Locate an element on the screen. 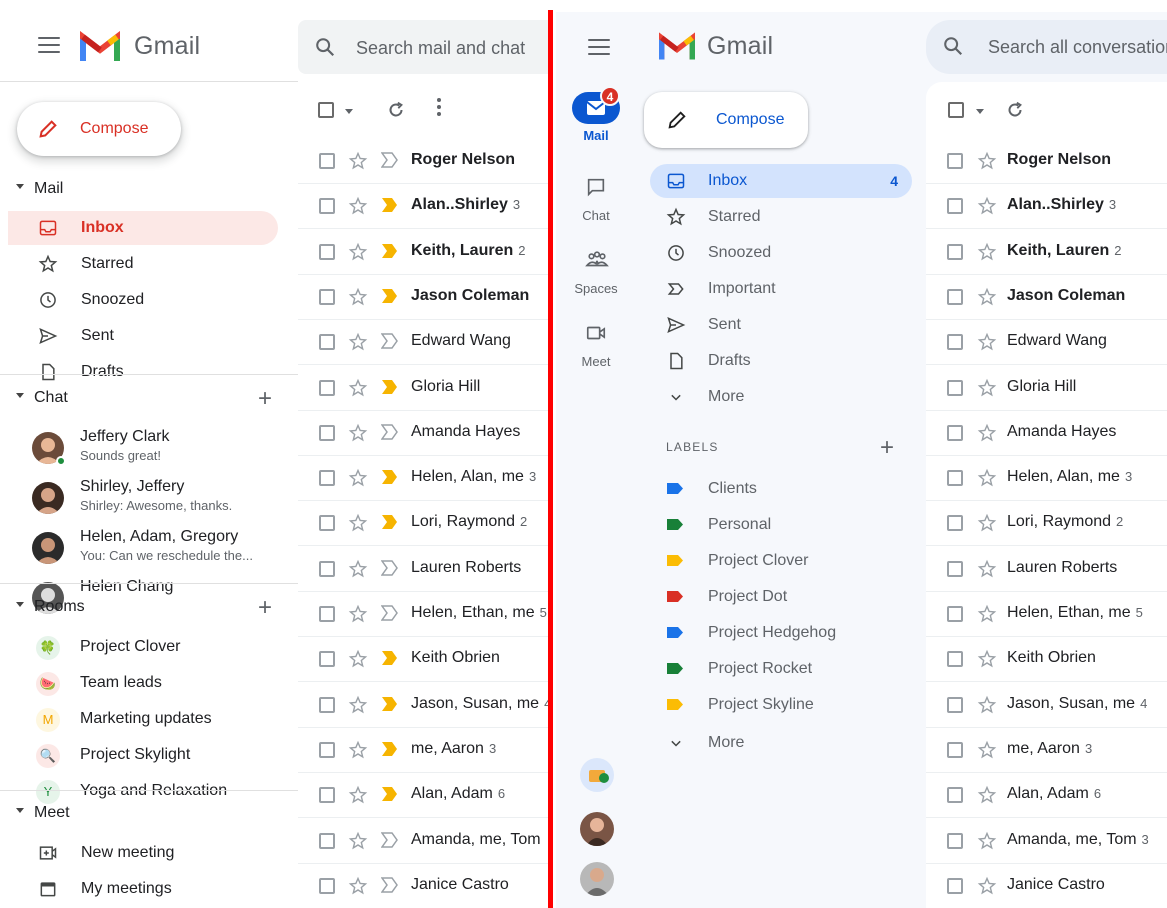  meet-item: New meeting is located at coordinates (143, 853).